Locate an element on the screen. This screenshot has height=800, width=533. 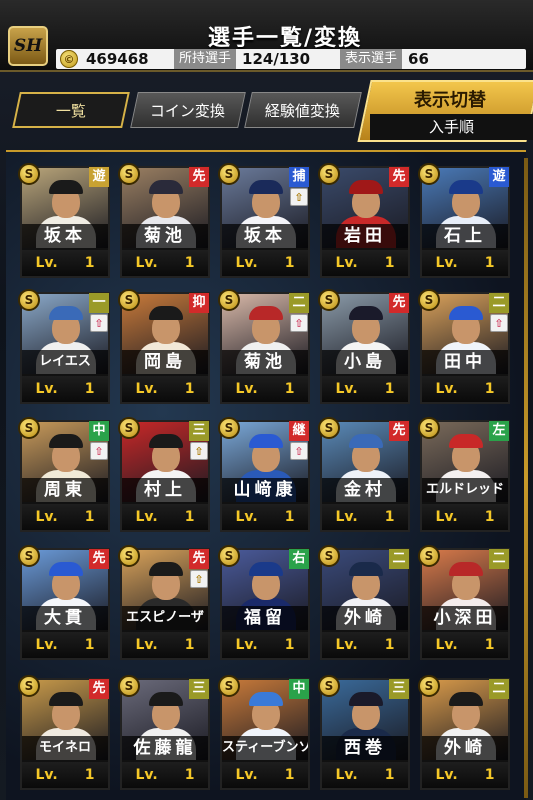
shown-players-label: 表示選手 is located at coordinates (371, 59).